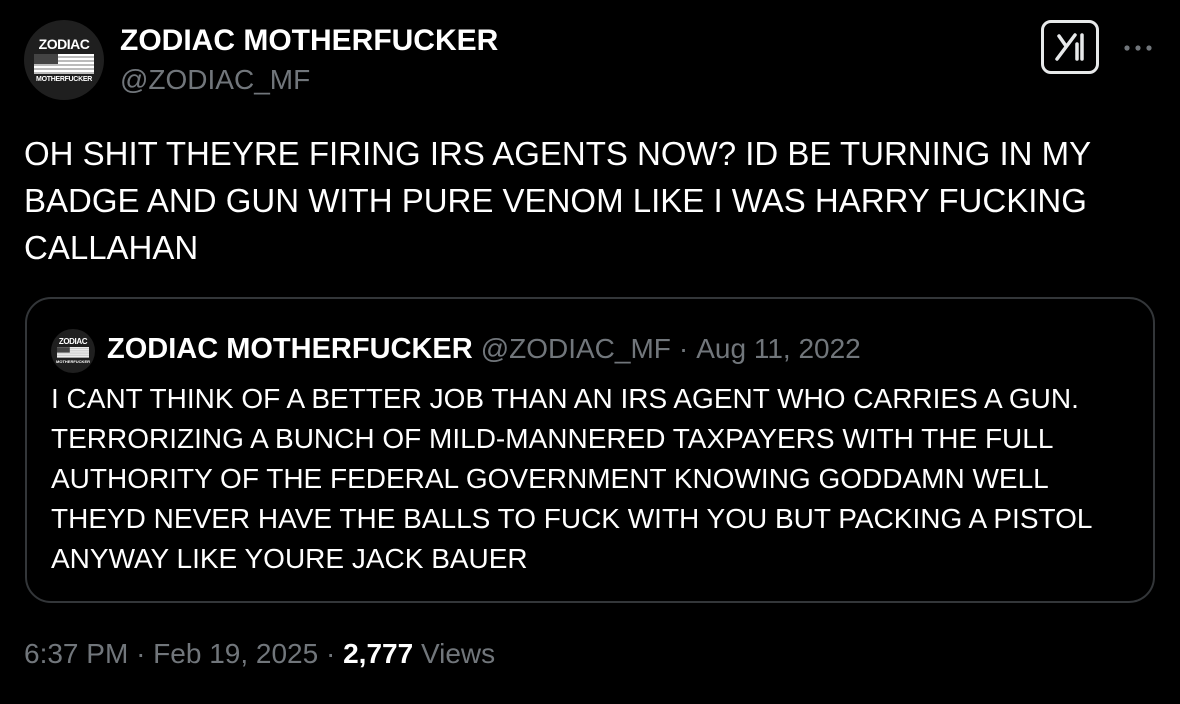  What do you see at coordinates (458, 653) in the screenshot?
I see `views-label: Views` at bounding box center [458, 653].